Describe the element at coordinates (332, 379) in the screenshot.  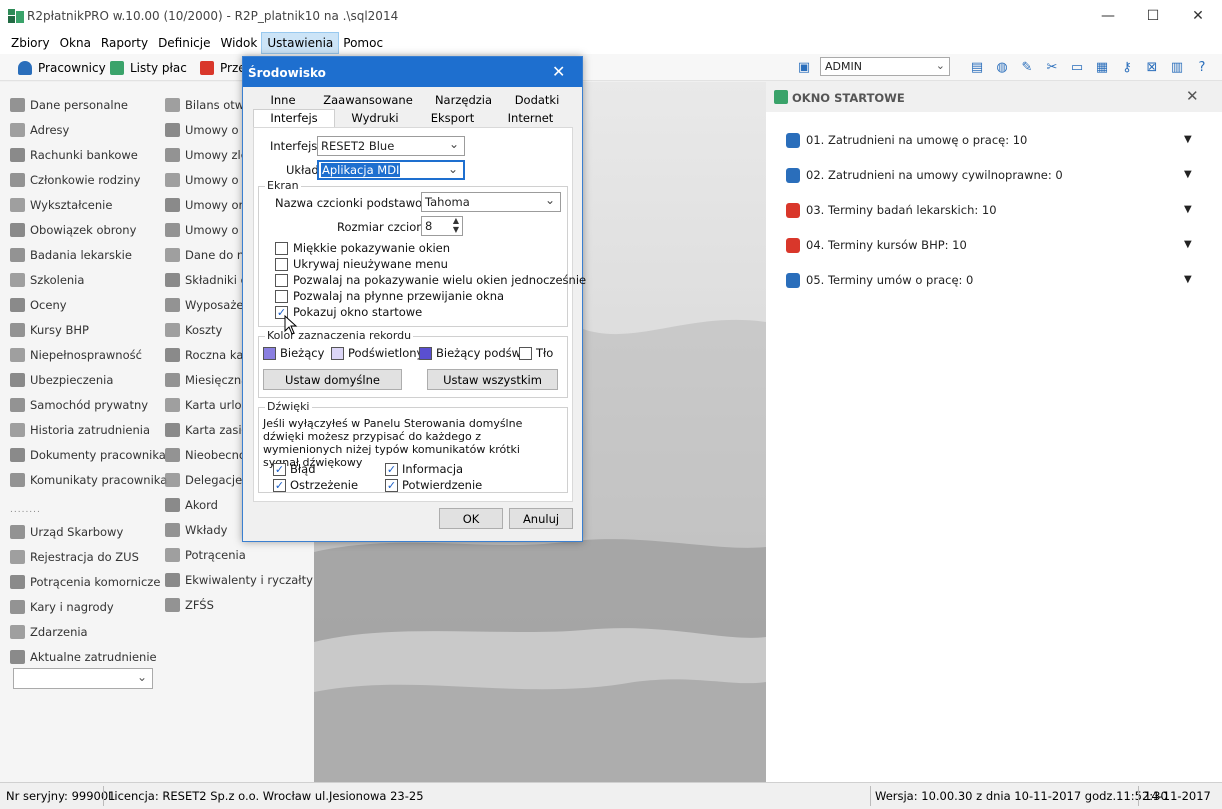
I see `set-default-button: Ustaw domyślne` at that location.